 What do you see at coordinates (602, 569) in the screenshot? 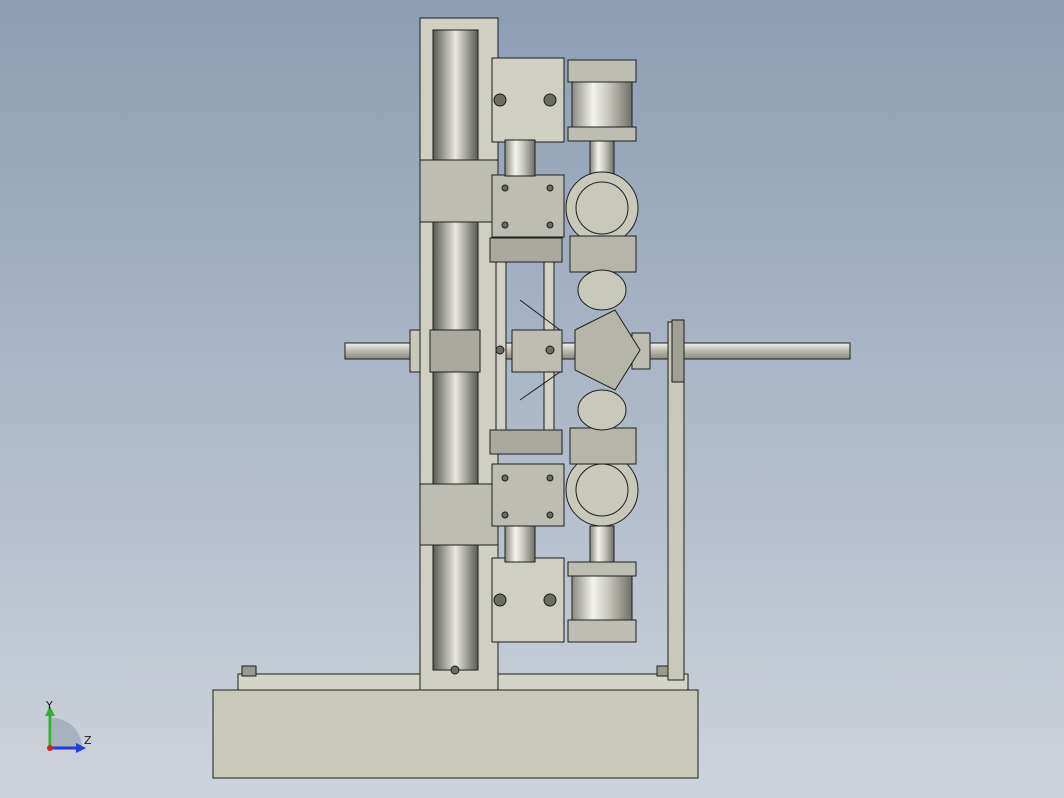
I see `lower-cylinder-flange` at bounding box center [602, 569].